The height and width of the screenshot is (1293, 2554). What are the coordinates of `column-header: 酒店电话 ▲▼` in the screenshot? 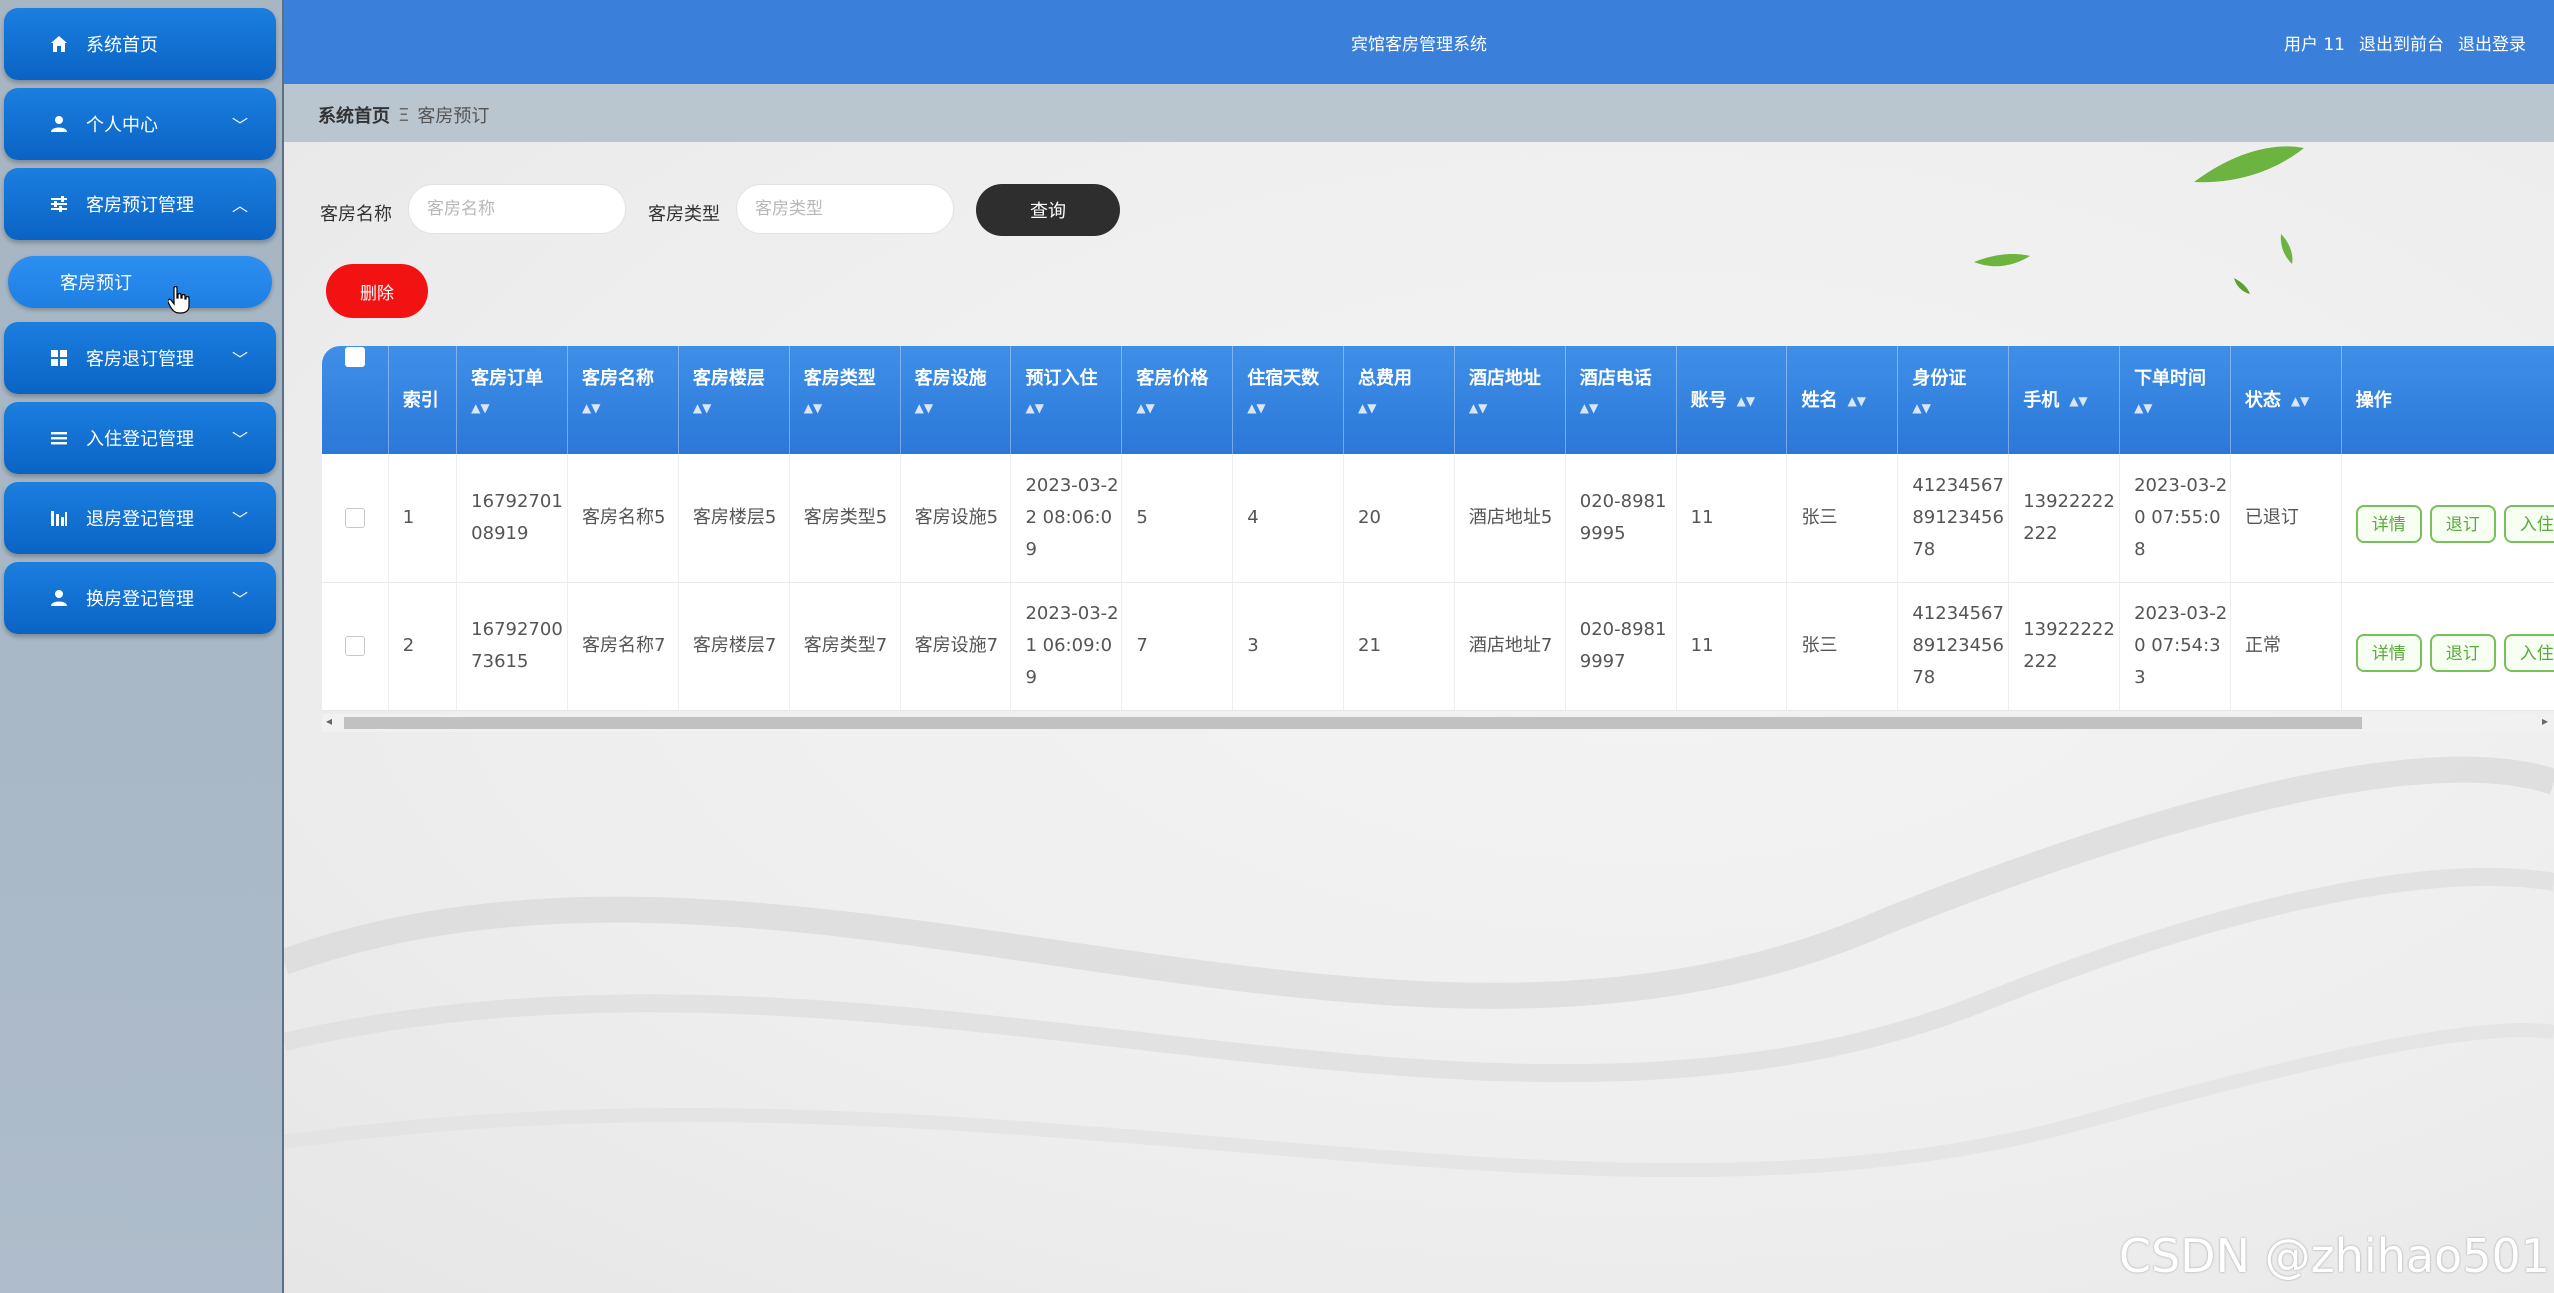 It's located at (1621, 400).